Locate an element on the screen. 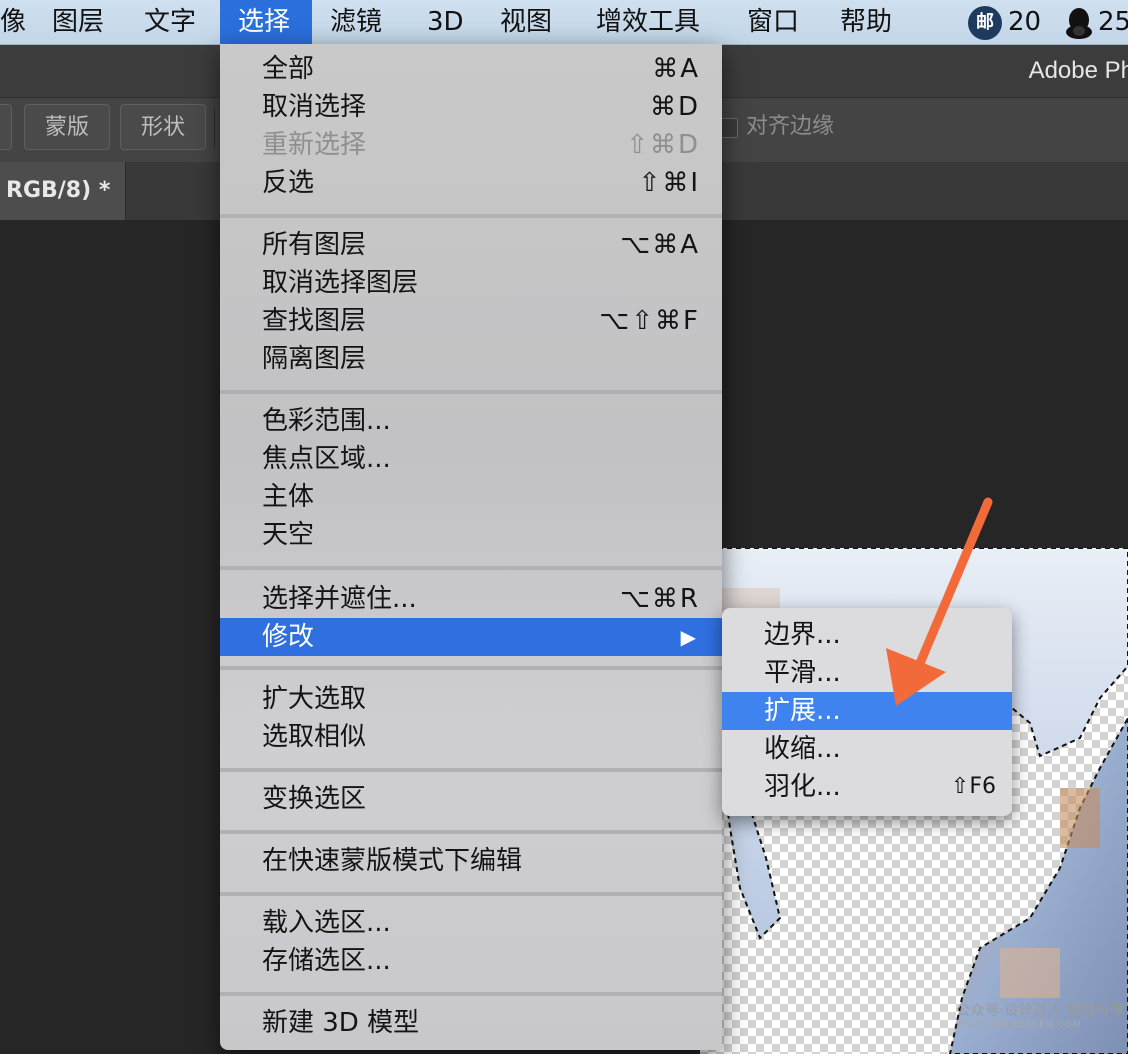 The image size is (1128, 1054). menu-window: 窗口 is located at coordinates (773, 22).